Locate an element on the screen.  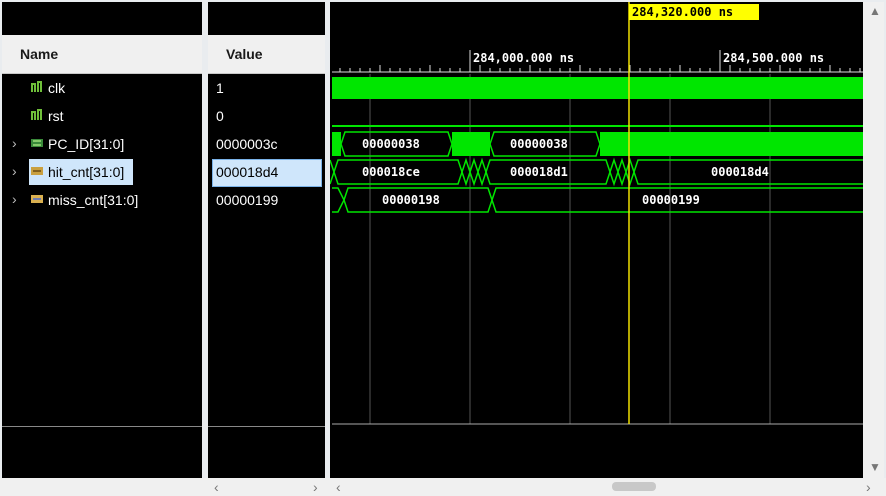
value-row-miss-cnt: 00000199 is located at coordinates (266, 200).